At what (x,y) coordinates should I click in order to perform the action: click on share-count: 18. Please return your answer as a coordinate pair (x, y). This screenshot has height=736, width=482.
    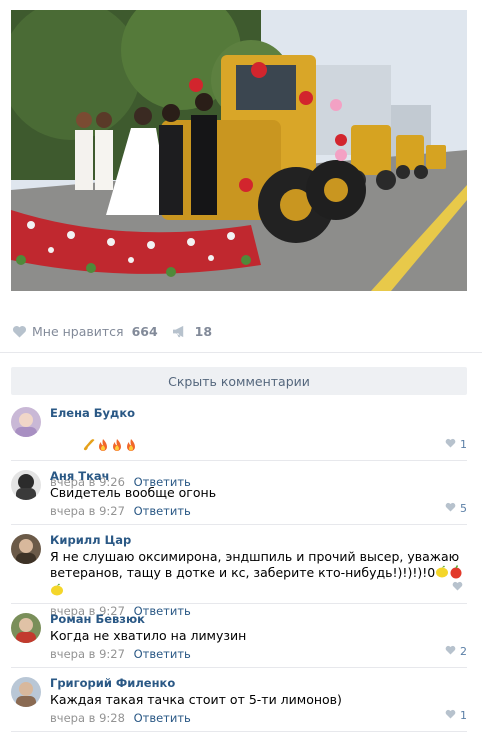
    Looking at the image, I should click on (203, 331).